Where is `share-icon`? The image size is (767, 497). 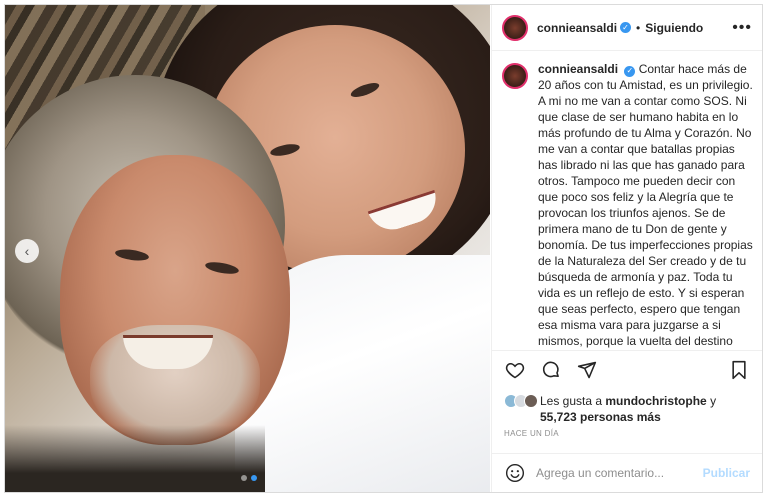
share-icon is located at coordinates (587, 370).